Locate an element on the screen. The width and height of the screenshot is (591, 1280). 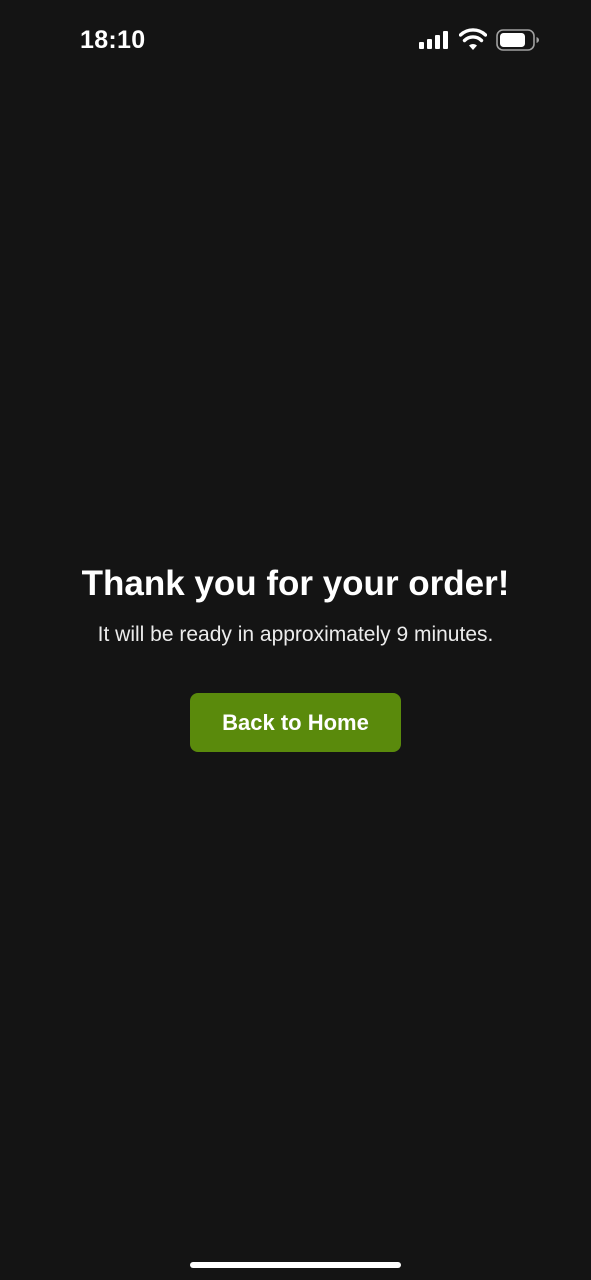
wifi-icon is located at coordinates (473, 39).